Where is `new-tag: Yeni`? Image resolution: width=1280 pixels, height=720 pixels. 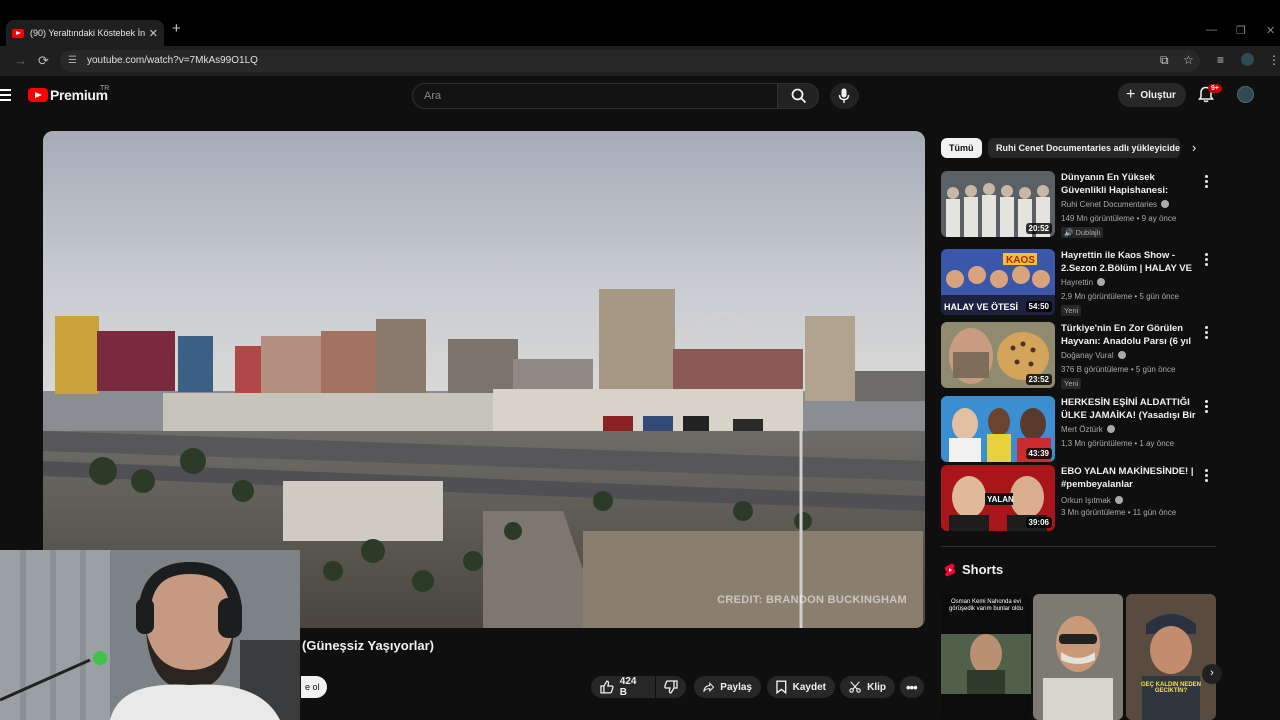 new-tag: Yeni is located at coordinates (1071, 383).